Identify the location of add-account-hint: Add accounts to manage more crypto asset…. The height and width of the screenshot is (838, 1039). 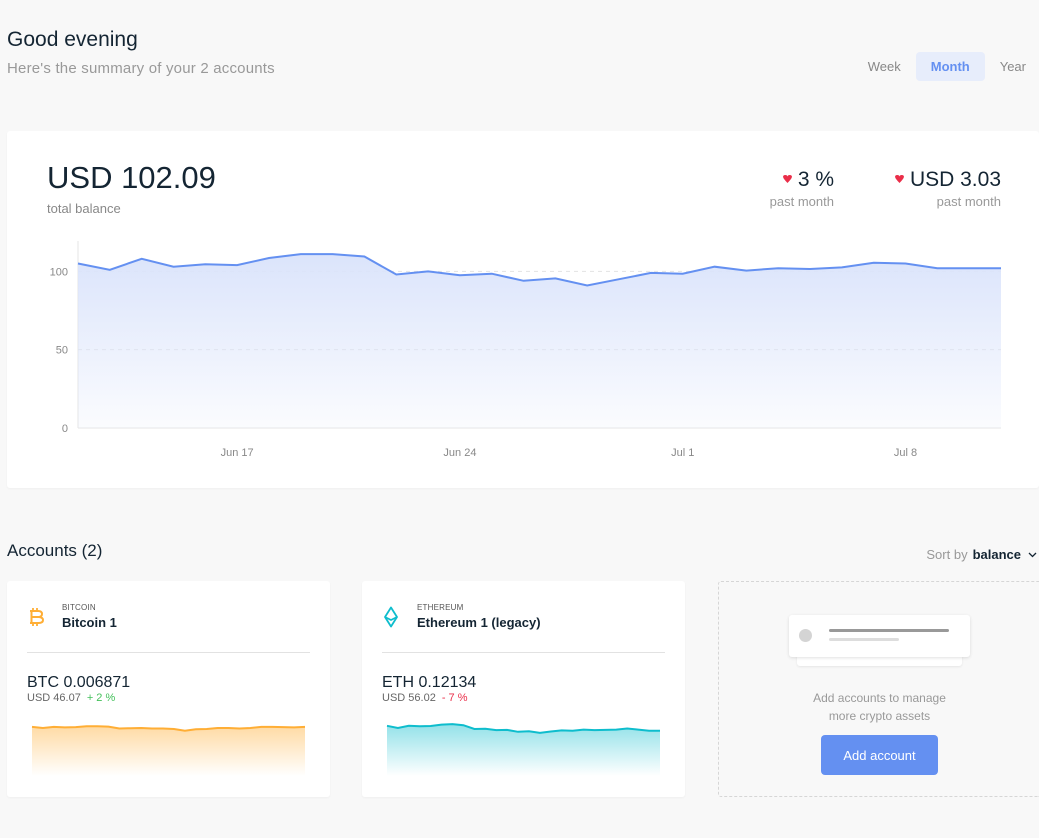
(879, 707).